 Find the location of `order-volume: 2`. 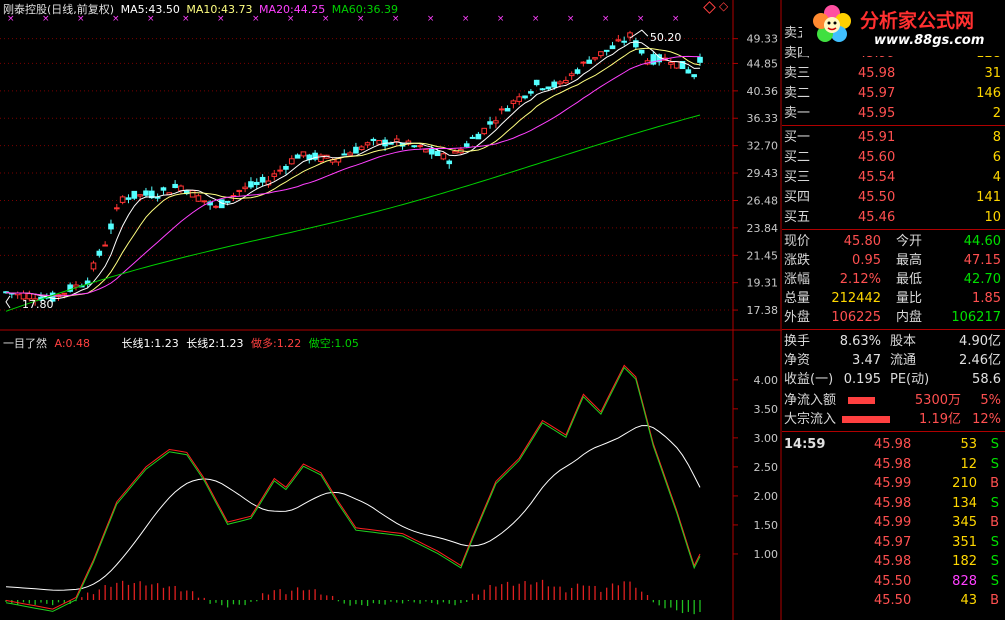

order-volume: 2 is located at coordinates (996, 113).